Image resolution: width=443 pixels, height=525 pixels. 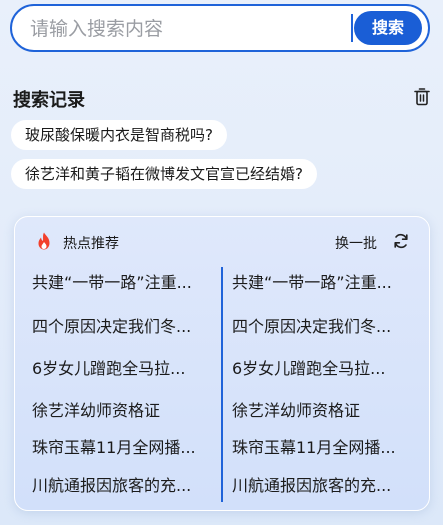 I want to click on history-item: 玻尿酸保暖内衣是智商税吗?, so click(x=119, y=135).